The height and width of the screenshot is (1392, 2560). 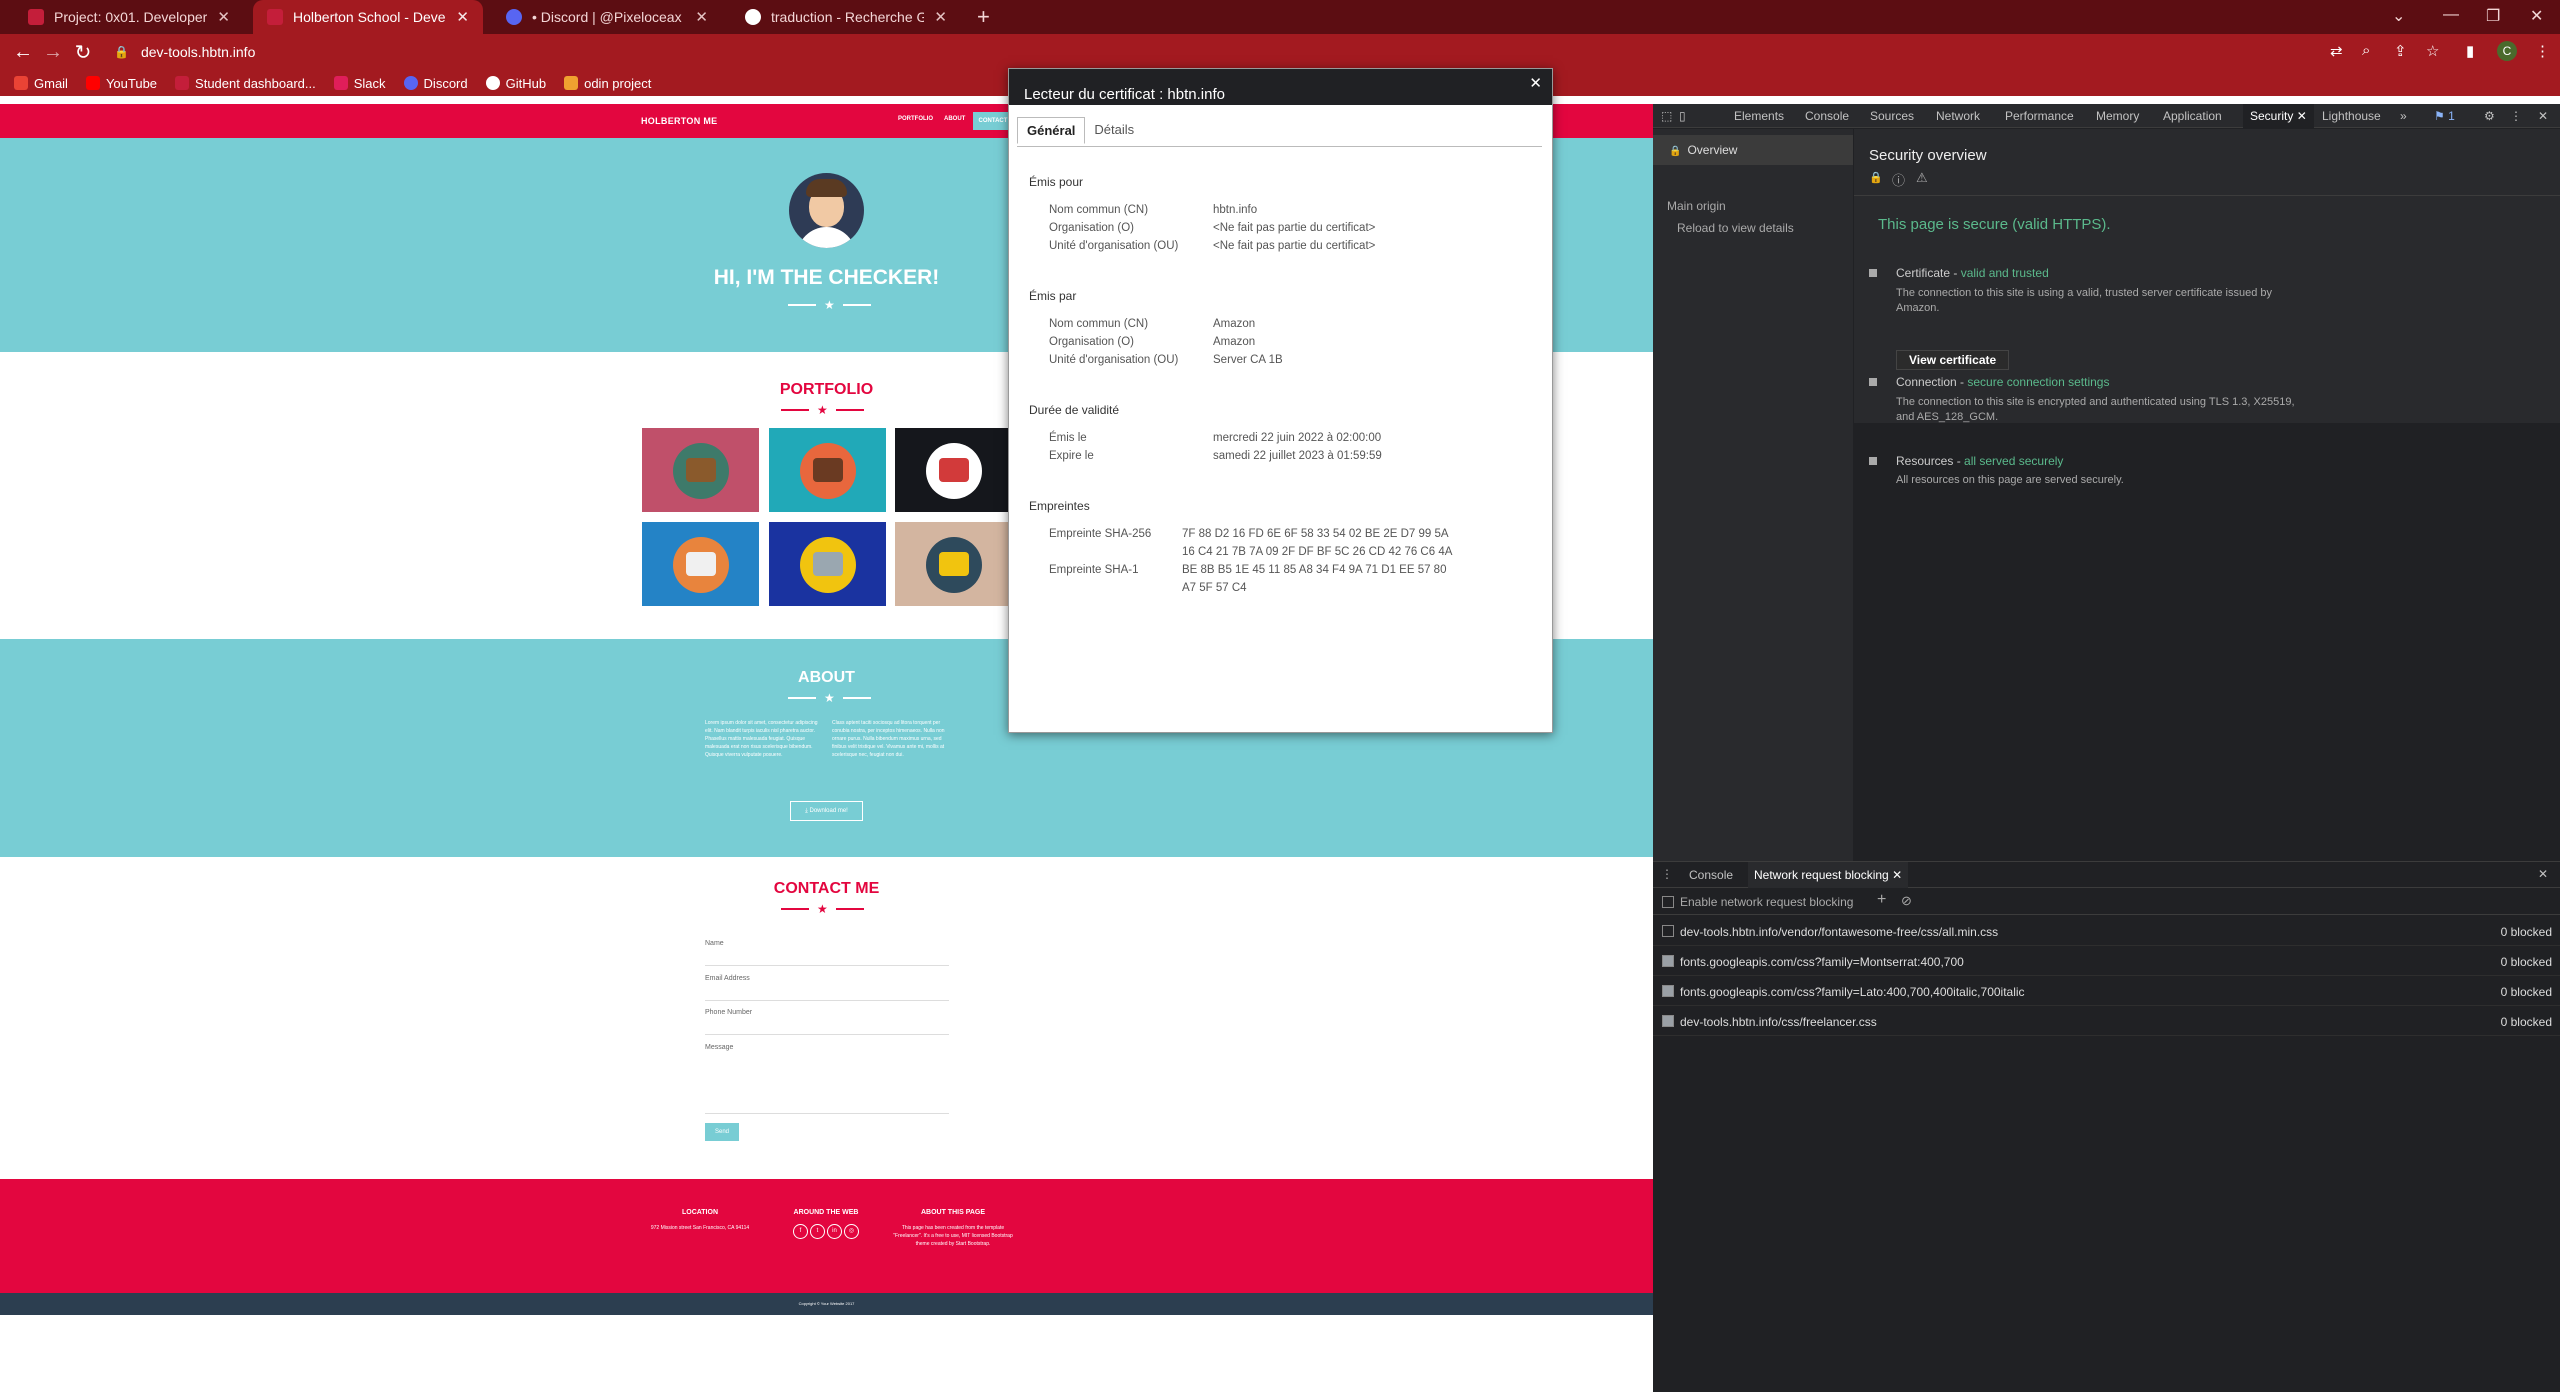 I want to click on more-tabs-icon: », so click(x=2403, y=116).